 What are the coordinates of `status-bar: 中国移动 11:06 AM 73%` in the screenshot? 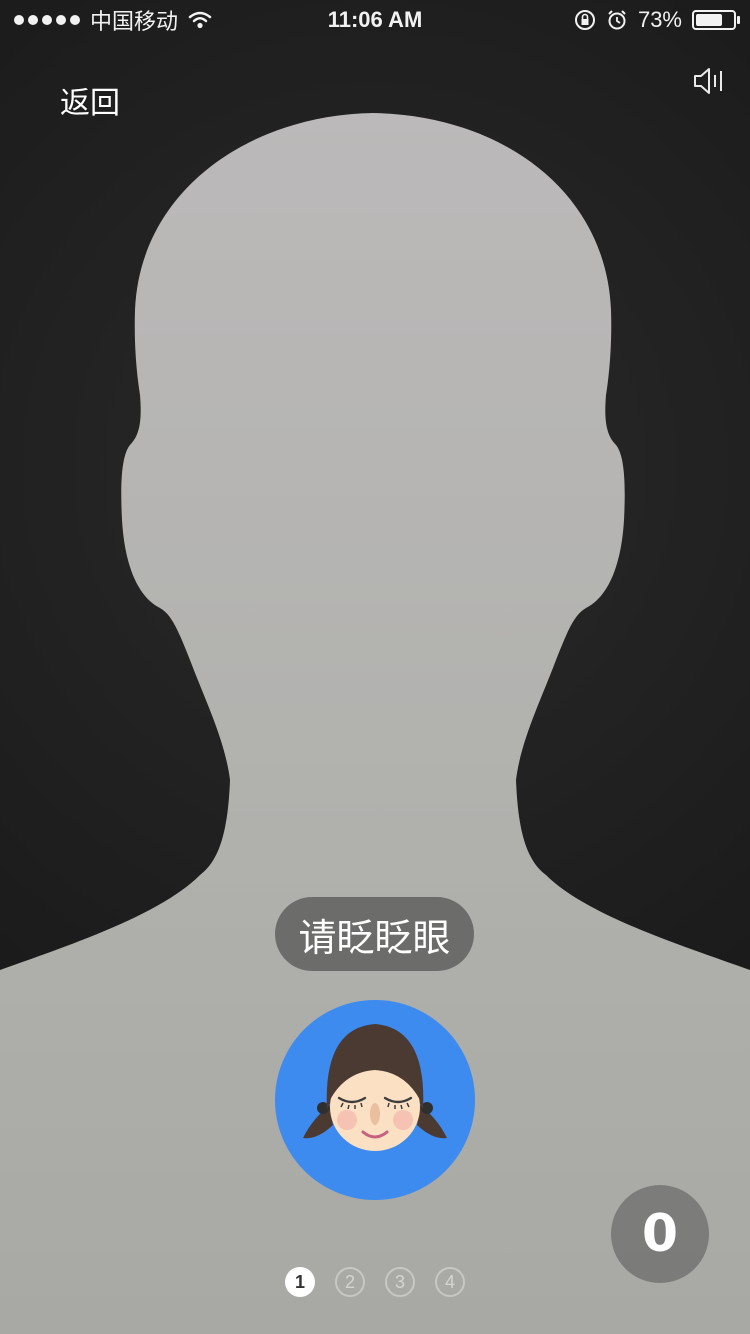 It's located at (375, 20).